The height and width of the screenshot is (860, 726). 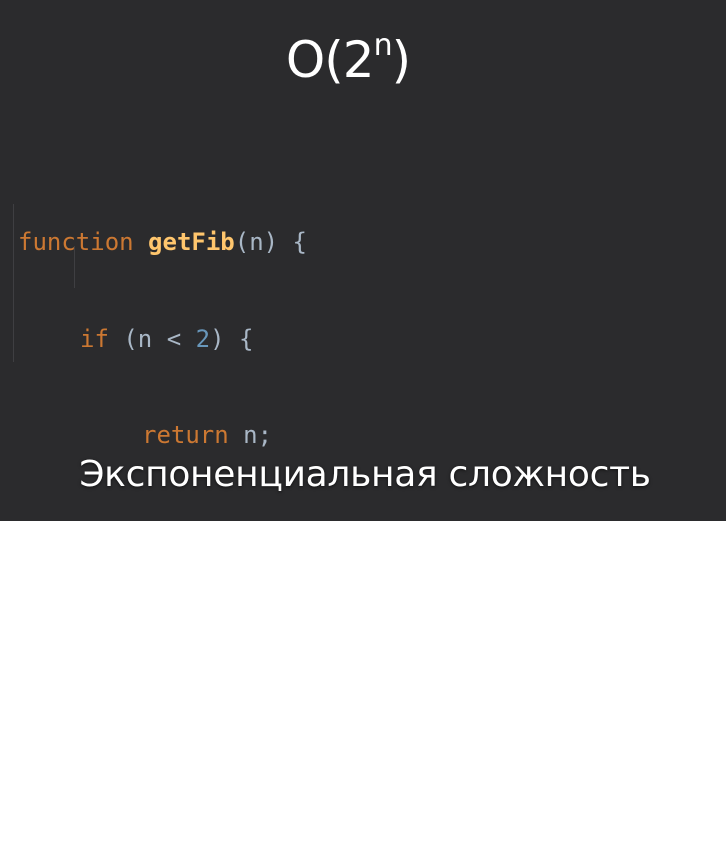 I want to click on function-name: getFib, so click(x=191, y=242).